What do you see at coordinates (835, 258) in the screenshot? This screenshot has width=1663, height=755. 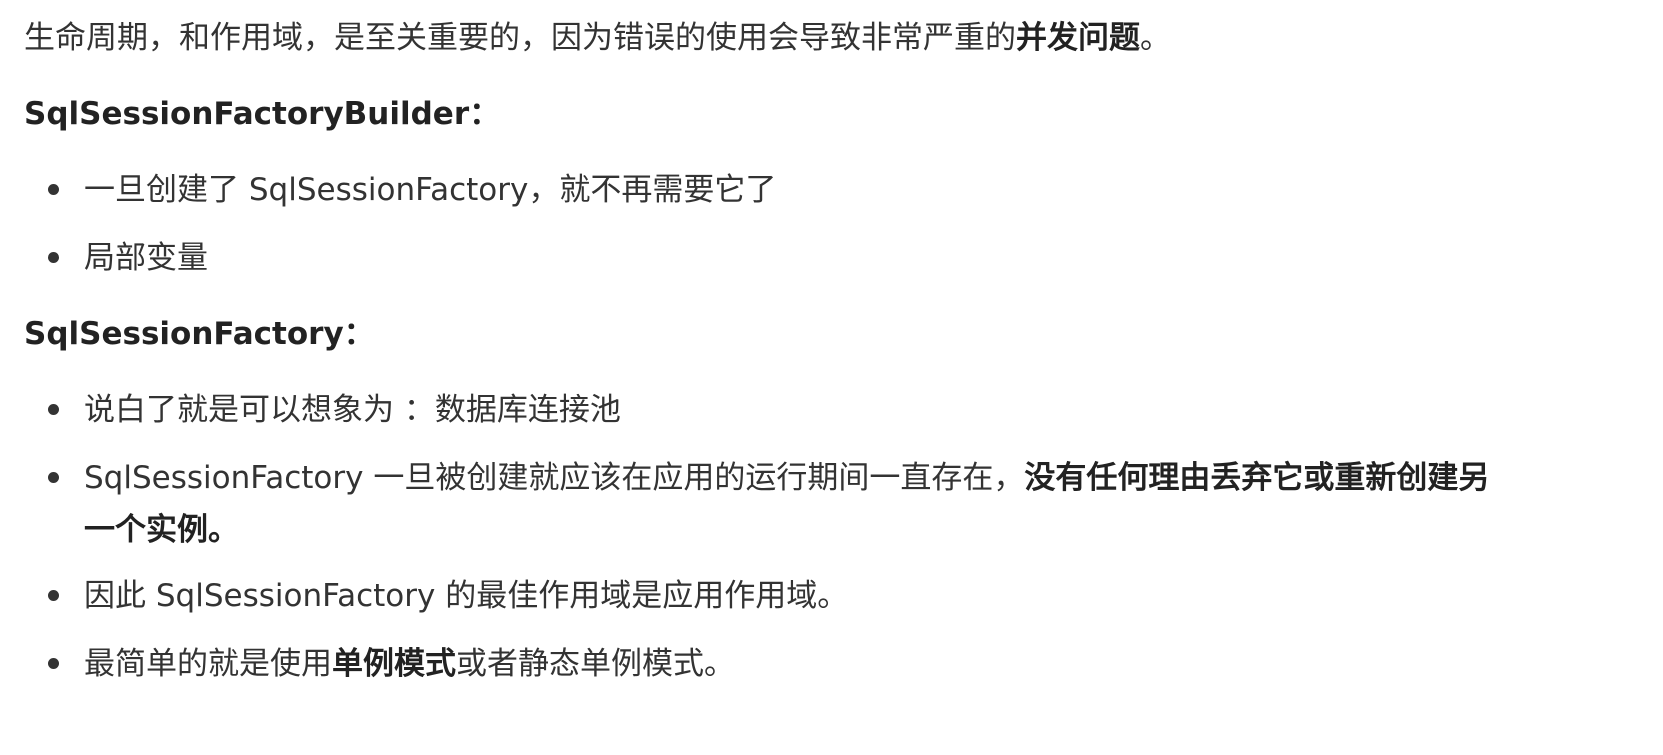 I see `list-item: 局部变量` at bounding box center [835, 258].